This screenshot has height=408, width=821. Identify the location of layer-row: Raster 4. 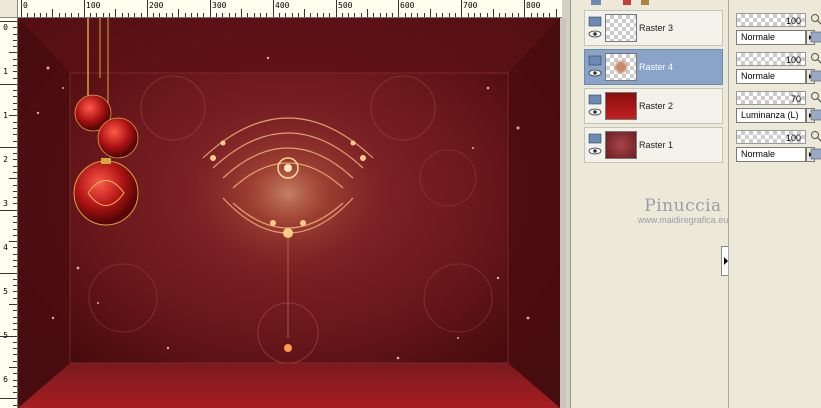
(653, 67).